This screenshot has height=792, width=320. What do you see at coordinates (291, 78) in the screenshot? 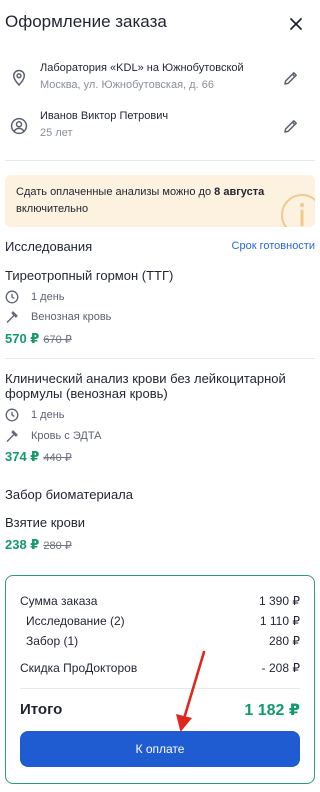
I see `edit-clinic-icon` at bounding box center [291, 78].